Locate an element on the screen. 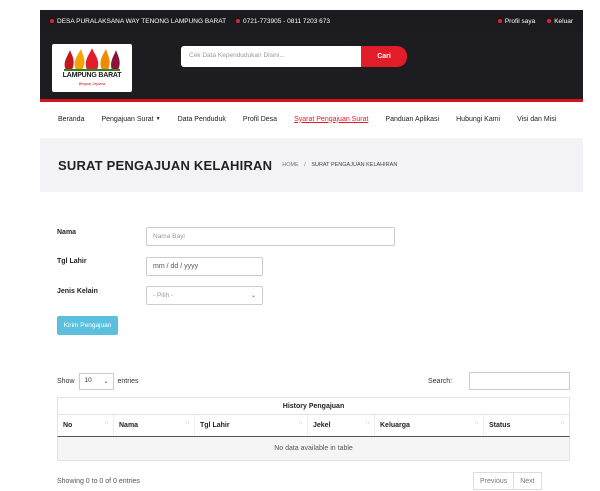 The height and width of the screenshot is (491, 600). column-label: Jekel is located at coordinates (322, 425).